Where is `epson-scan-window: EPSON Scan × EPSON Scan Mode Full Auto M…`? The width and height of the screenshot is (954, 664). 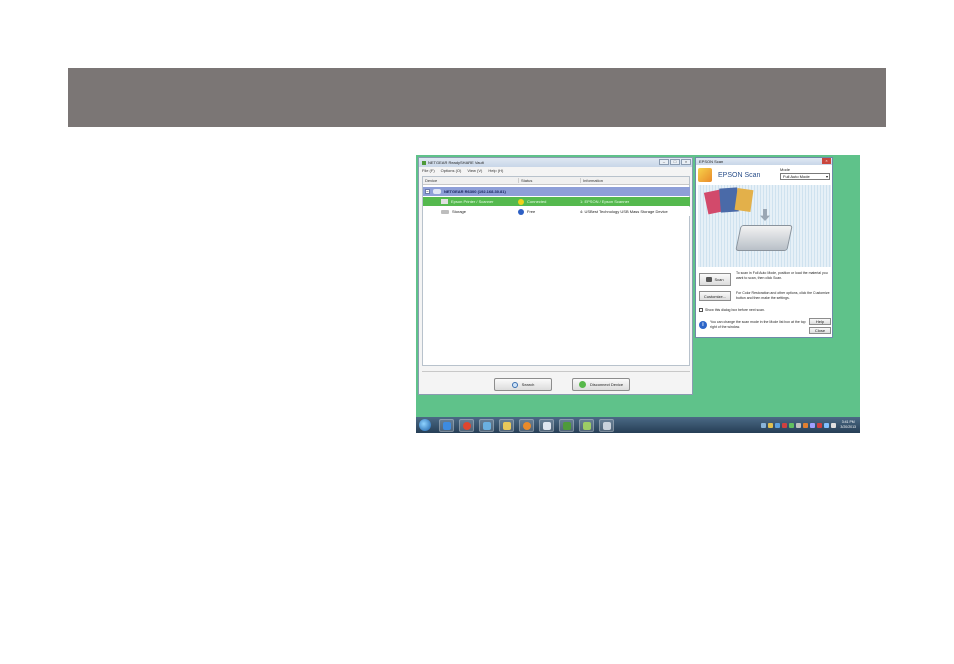 epson-scan-window: EPSON Scan × EPSON Scan Mode Full Auto M… is located at coordinates (764, 247).